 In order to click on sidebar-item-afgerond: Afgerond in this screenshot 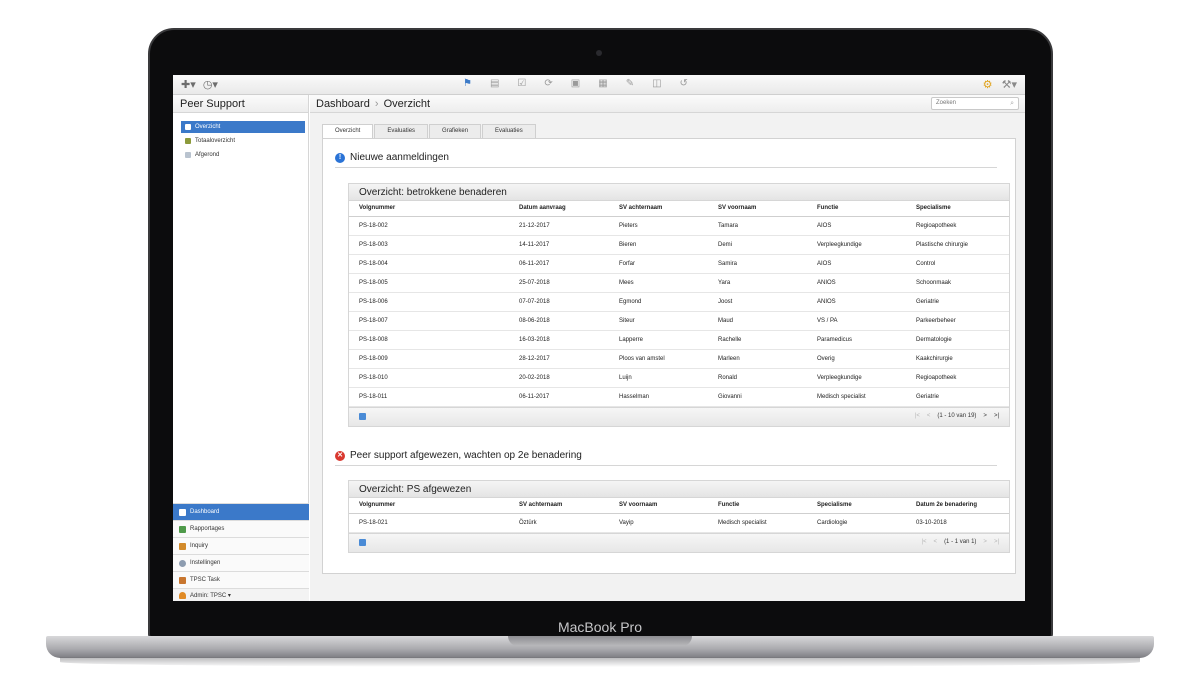, I will do `click(243, 155)`.